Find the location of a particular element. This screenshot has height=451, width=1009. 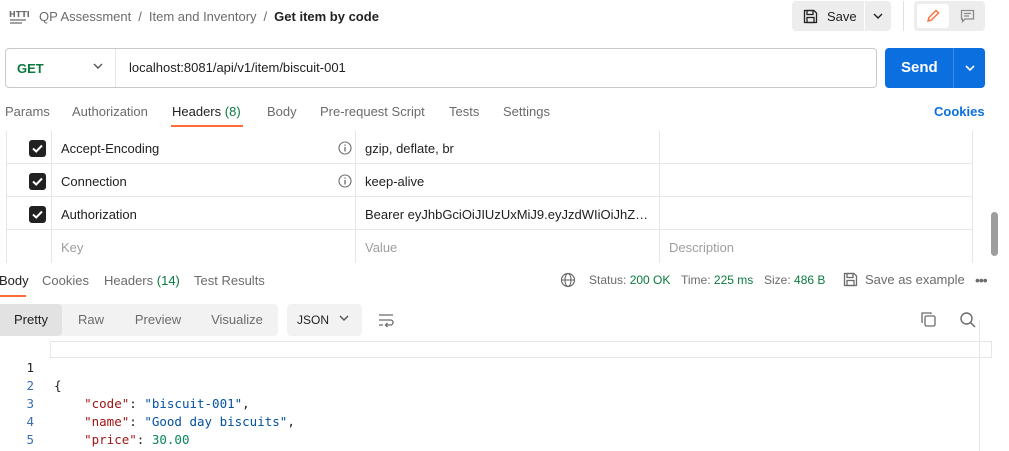

view-visualize-button: Visualize is located at coordinates (237, 320).